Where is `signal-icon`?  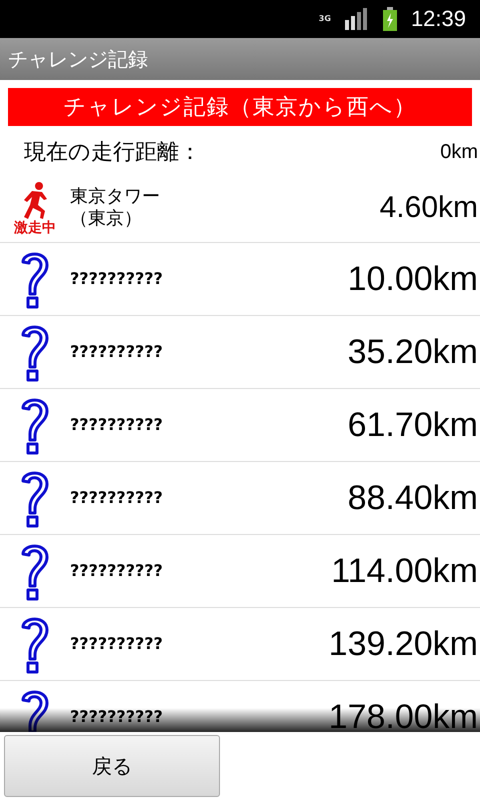 signal-icon is located at coordinates (356, 19).